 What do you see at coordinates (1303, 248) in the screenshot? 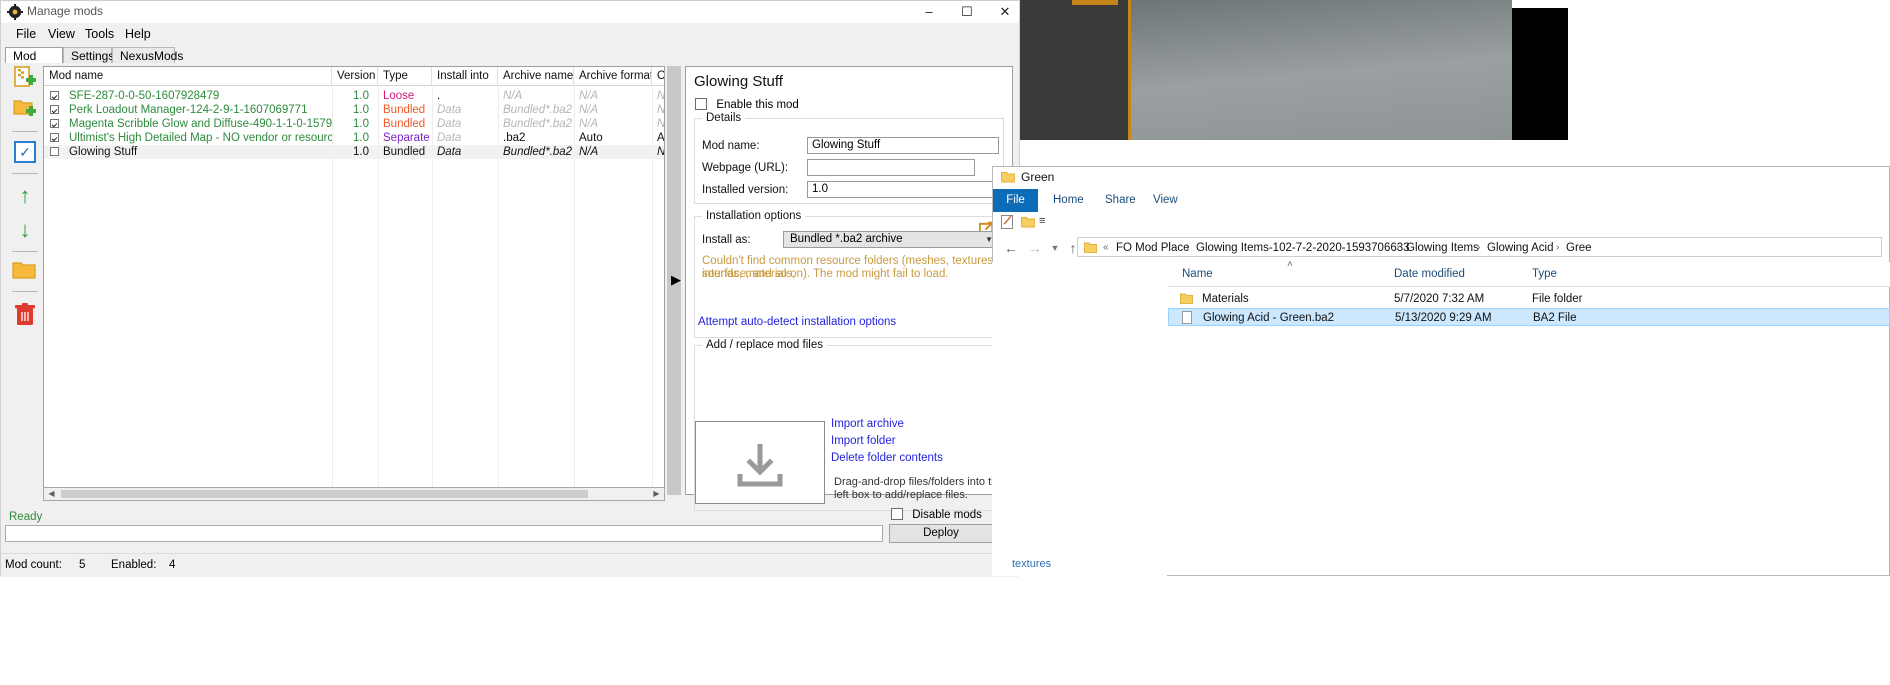
I see `breadcrumb-glowing-items-id: Glowing Items-102-7-2-2020-1593706633` at bounding box center [1303, 248].